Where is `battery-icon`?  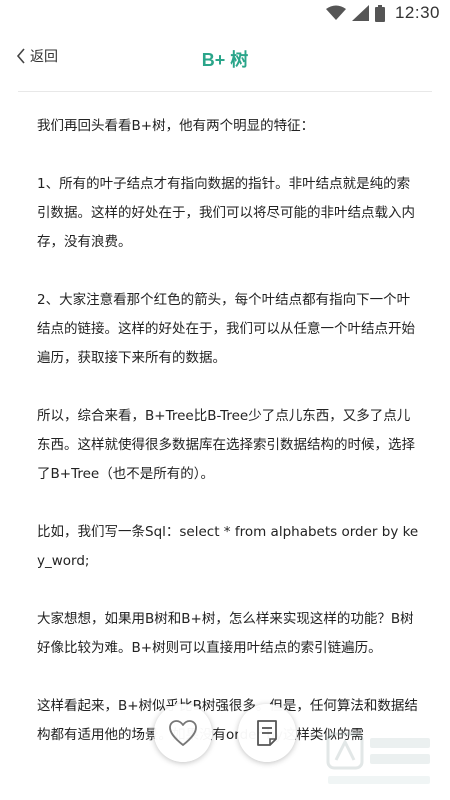
battery-icon is located at coordinates (379, 13).